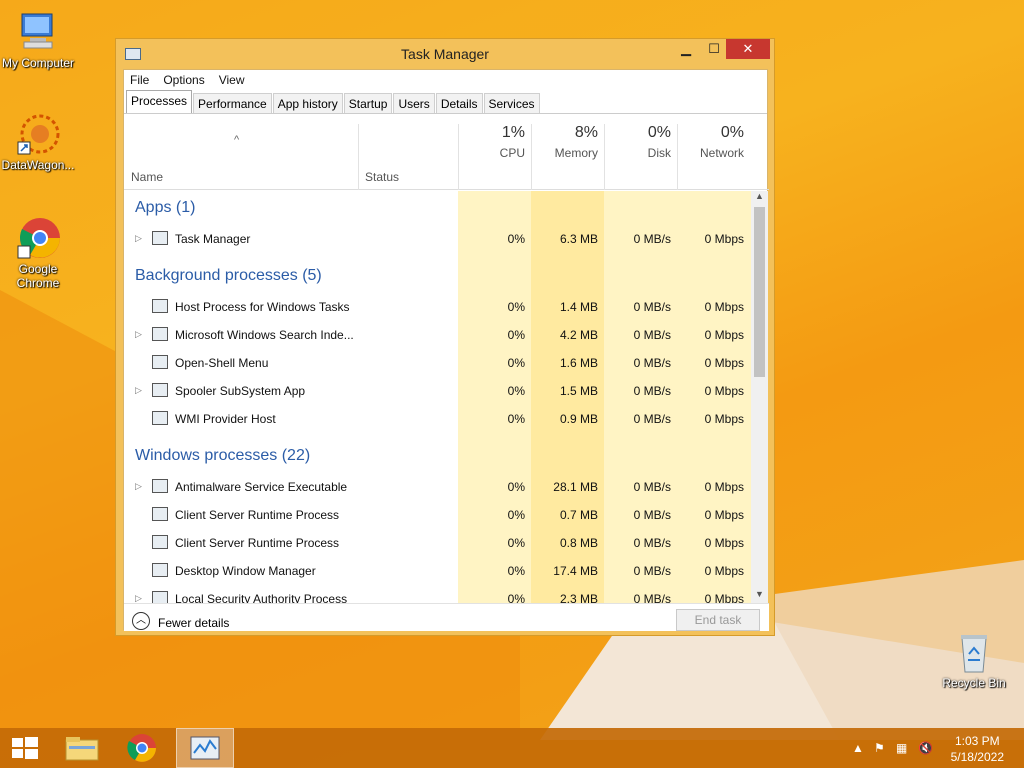  Describe the element at coordinates (445, 80) in the screenshot. I see `menu-bar: File Options View` at that location.